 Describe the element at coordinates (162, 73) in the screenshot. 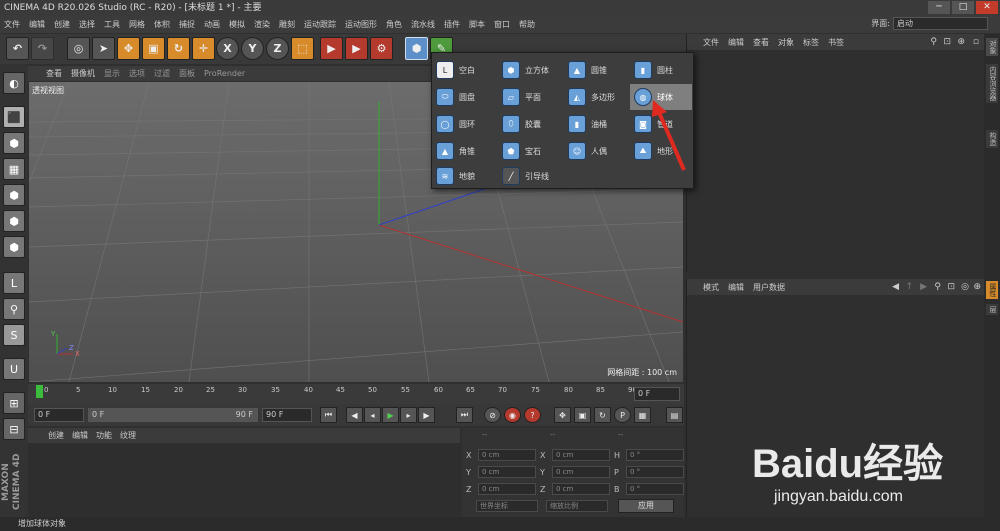

I see `viewport-menu-item: 过滤` at that location.